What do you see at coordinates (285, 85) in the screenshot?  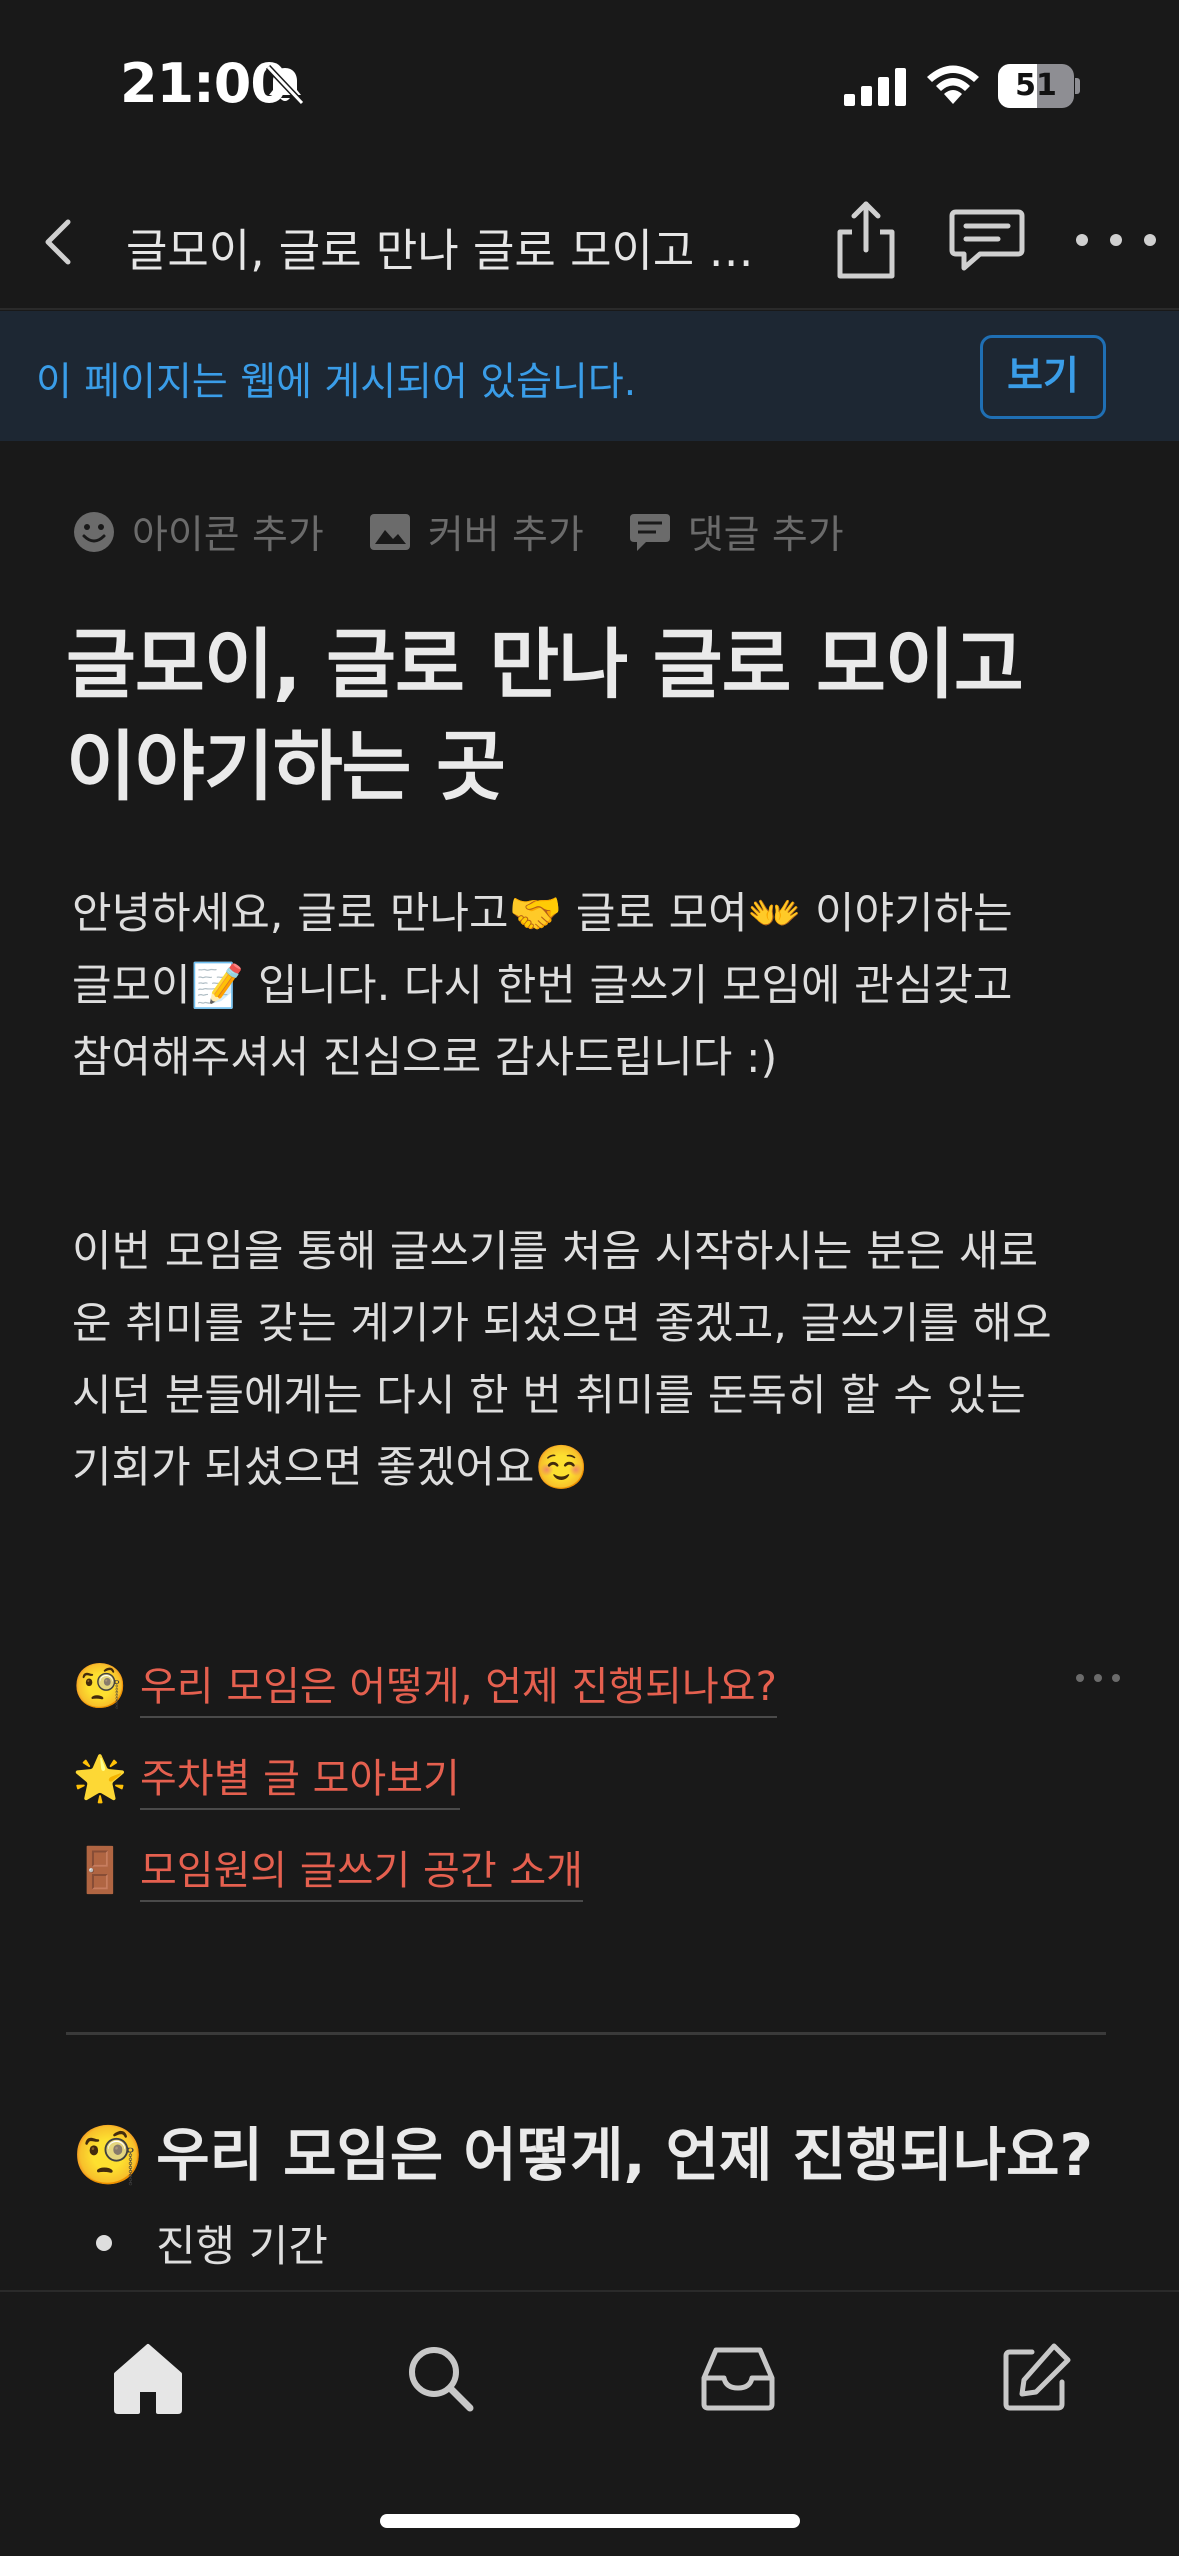 I see `bell-slash-icon` at bounding box center [285, 85].